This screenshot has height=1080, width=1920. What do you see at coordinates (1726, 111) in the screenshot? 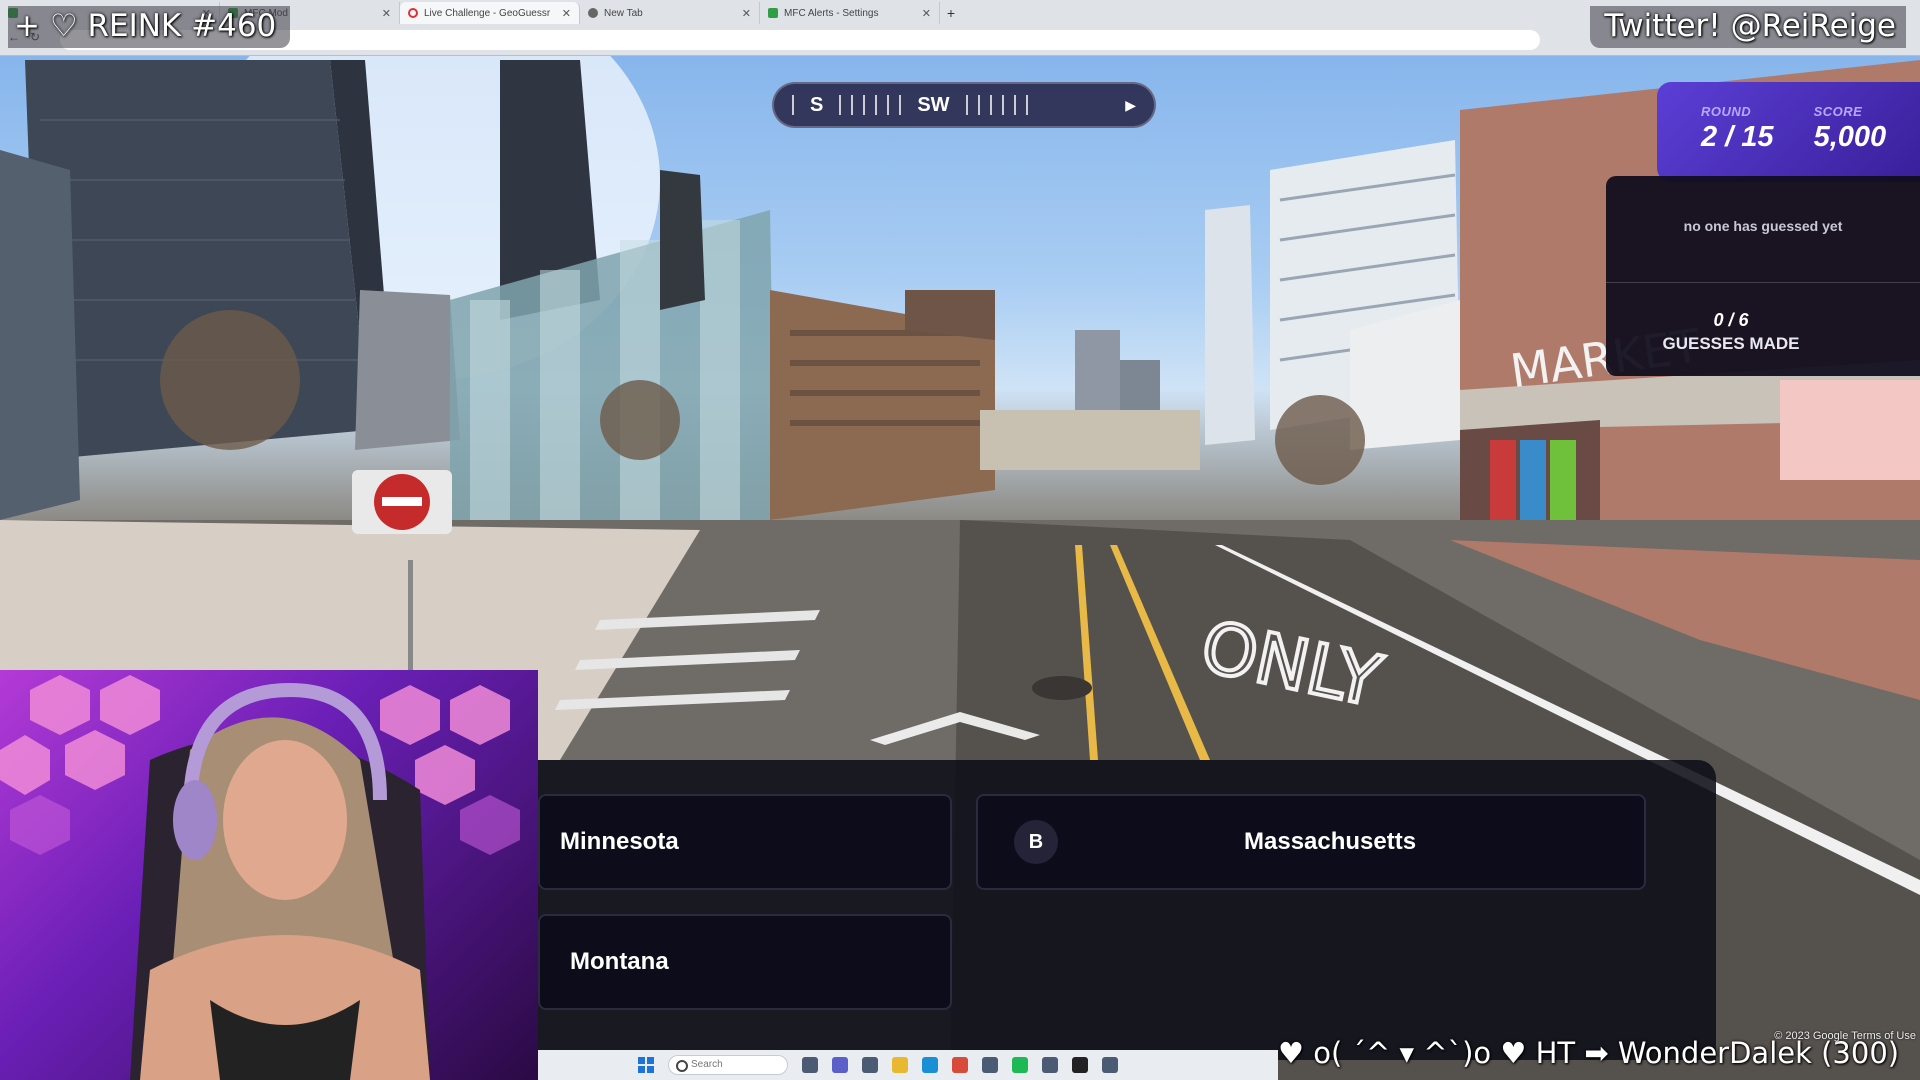
I see `round-label: ROUND` at bounding box center [1726, 111].